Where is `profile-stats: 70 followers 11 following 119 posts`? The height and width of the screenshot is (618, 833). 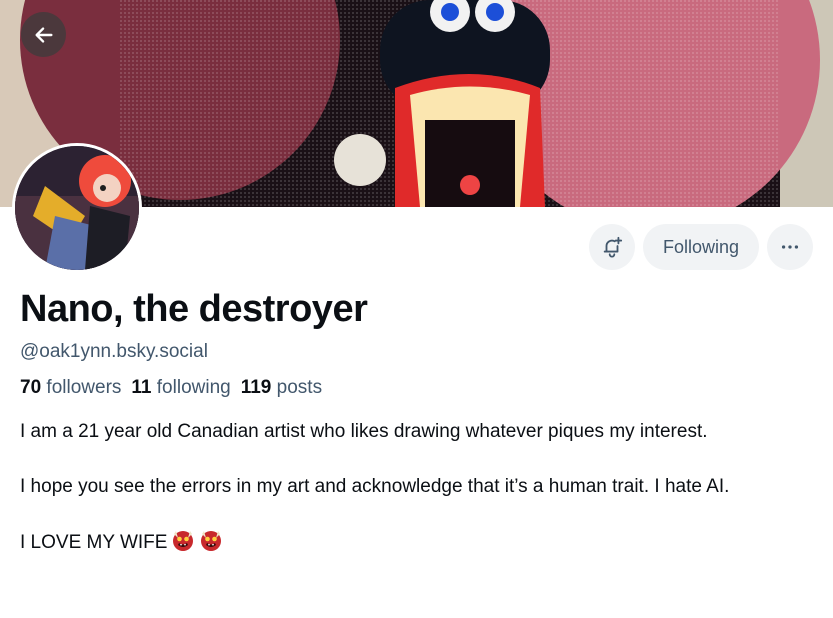 profile-stats: 70 followers 11 following 119 posts is located at coordinates (171, 388).